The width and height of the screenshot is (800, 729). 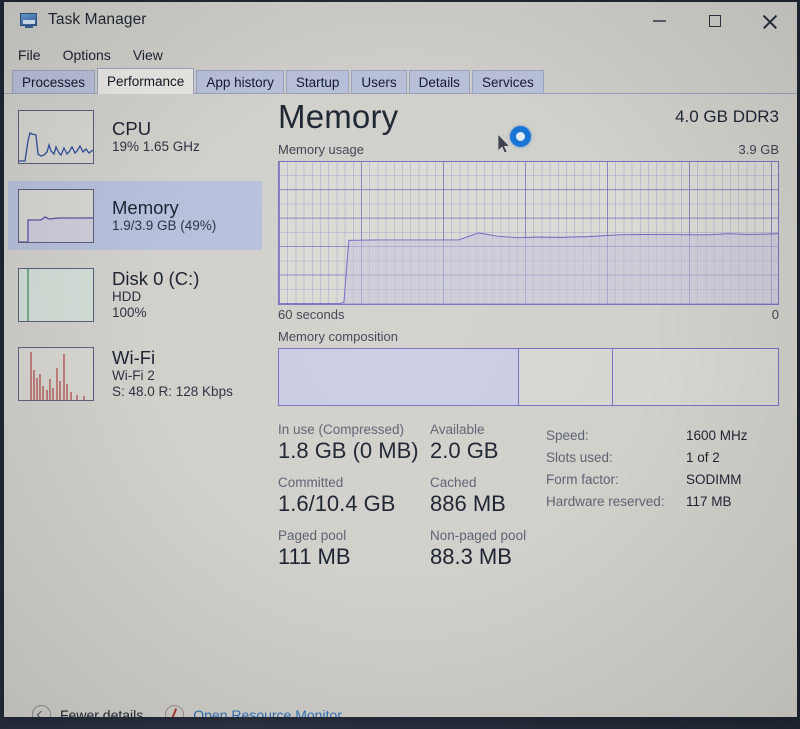 I want to click on memory-usage-max: 3.9 GB, so click(x=758, y=149).